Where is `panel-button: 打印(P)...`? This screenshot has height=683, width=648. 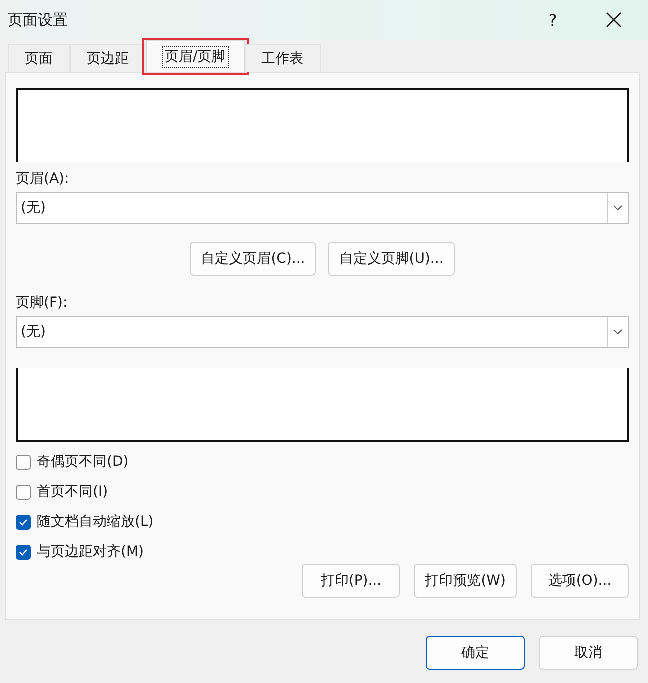
panel-button: 打印(P)... is located at coordinates (351, 581).